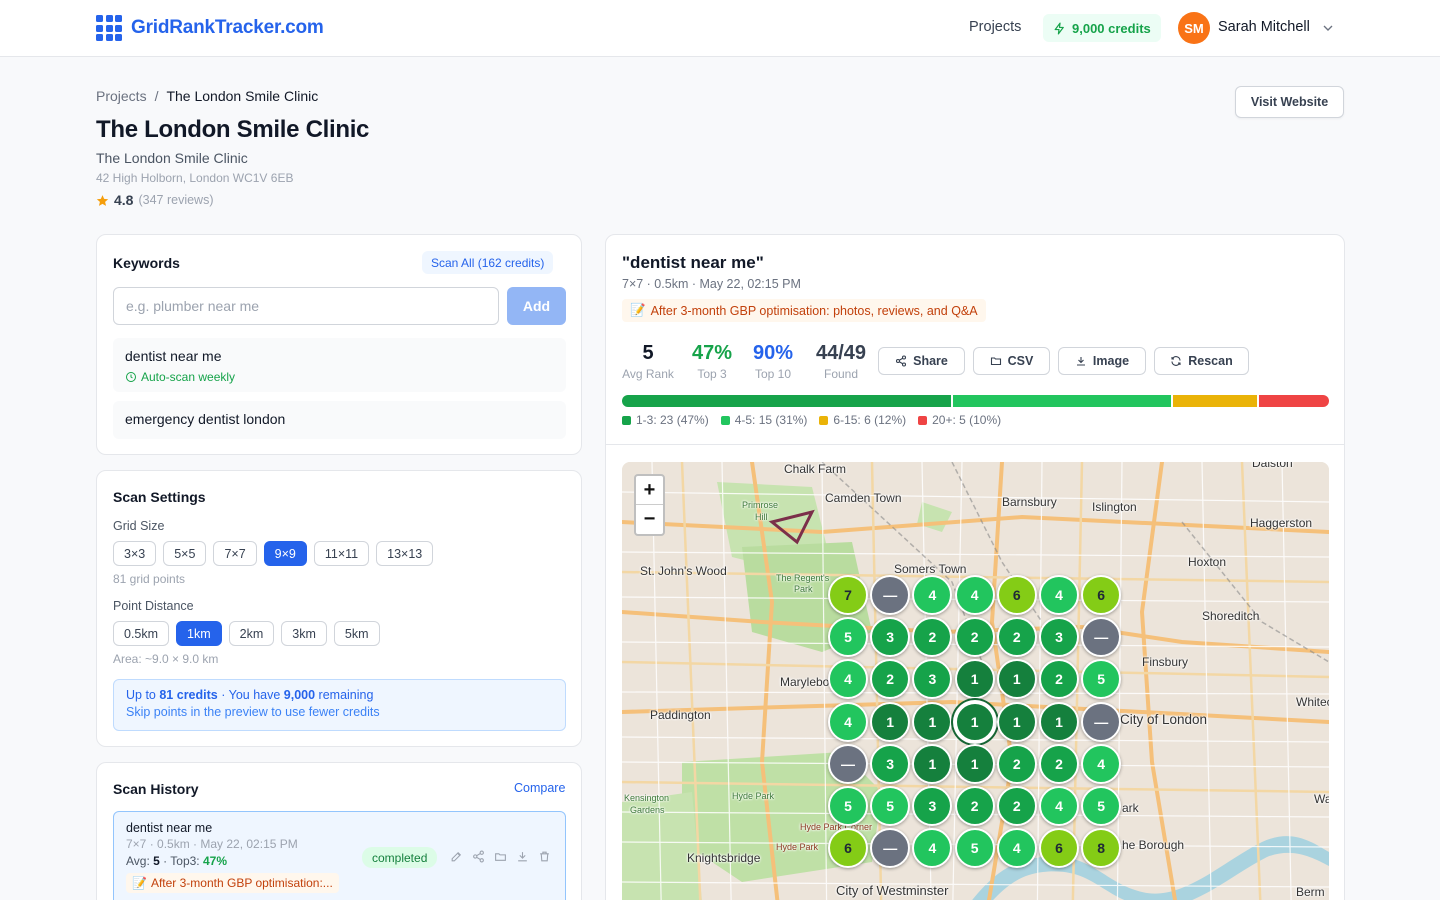 The width and height of the screenshot is (1440, 900). What do you see at coordinates (1164, 719) in the screenshot?
I see `map-label: City of London` at bounding box center [1164, 719].